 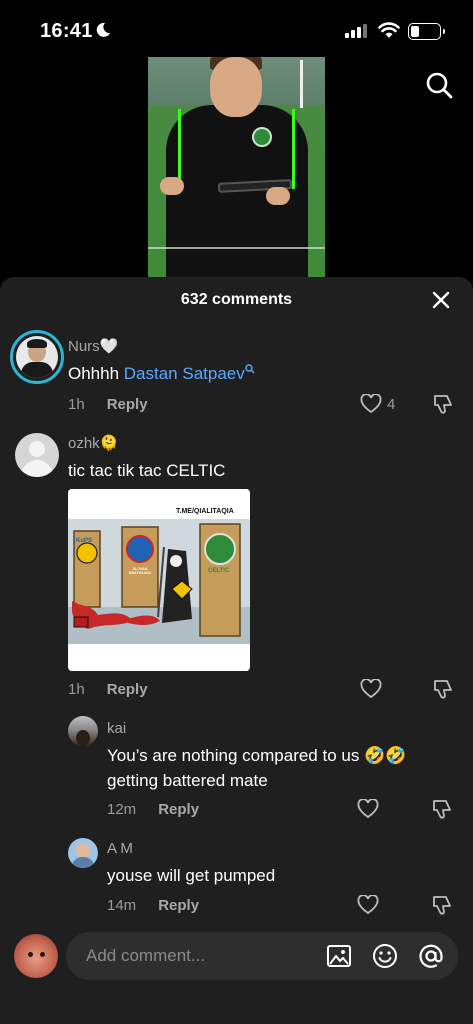 What do you see at coordinates (66, 31) in the screenshot?
I see `status-time: 16:41` at bounding box center [66, 31].